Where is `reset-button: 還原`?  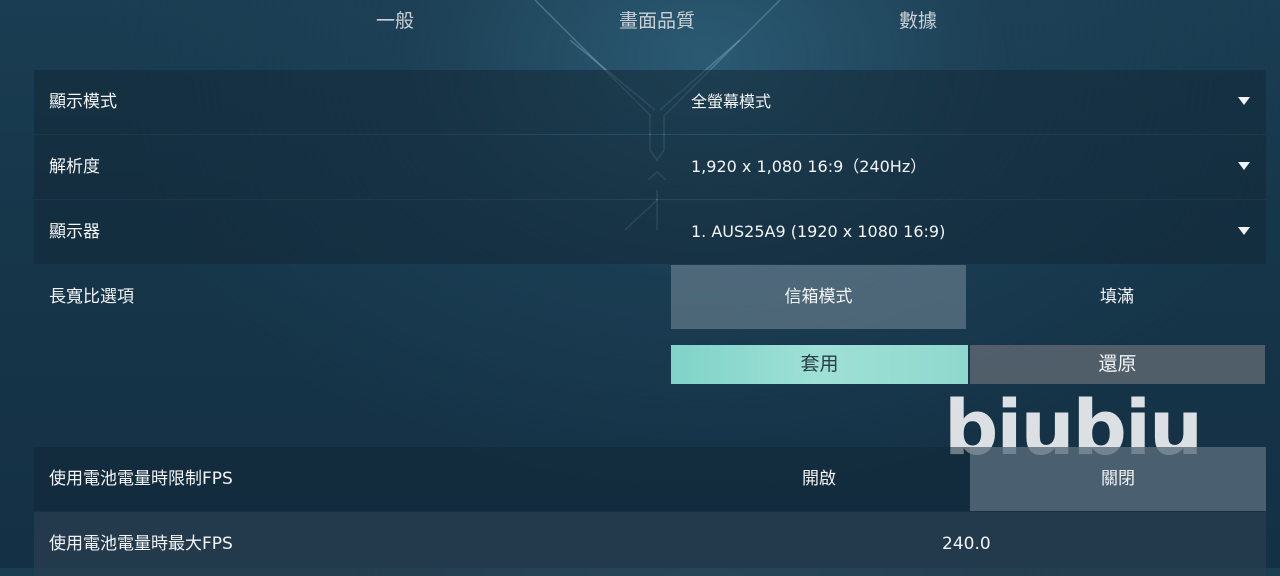 reset-button: 還原 is located at coordinates (1117, 364).